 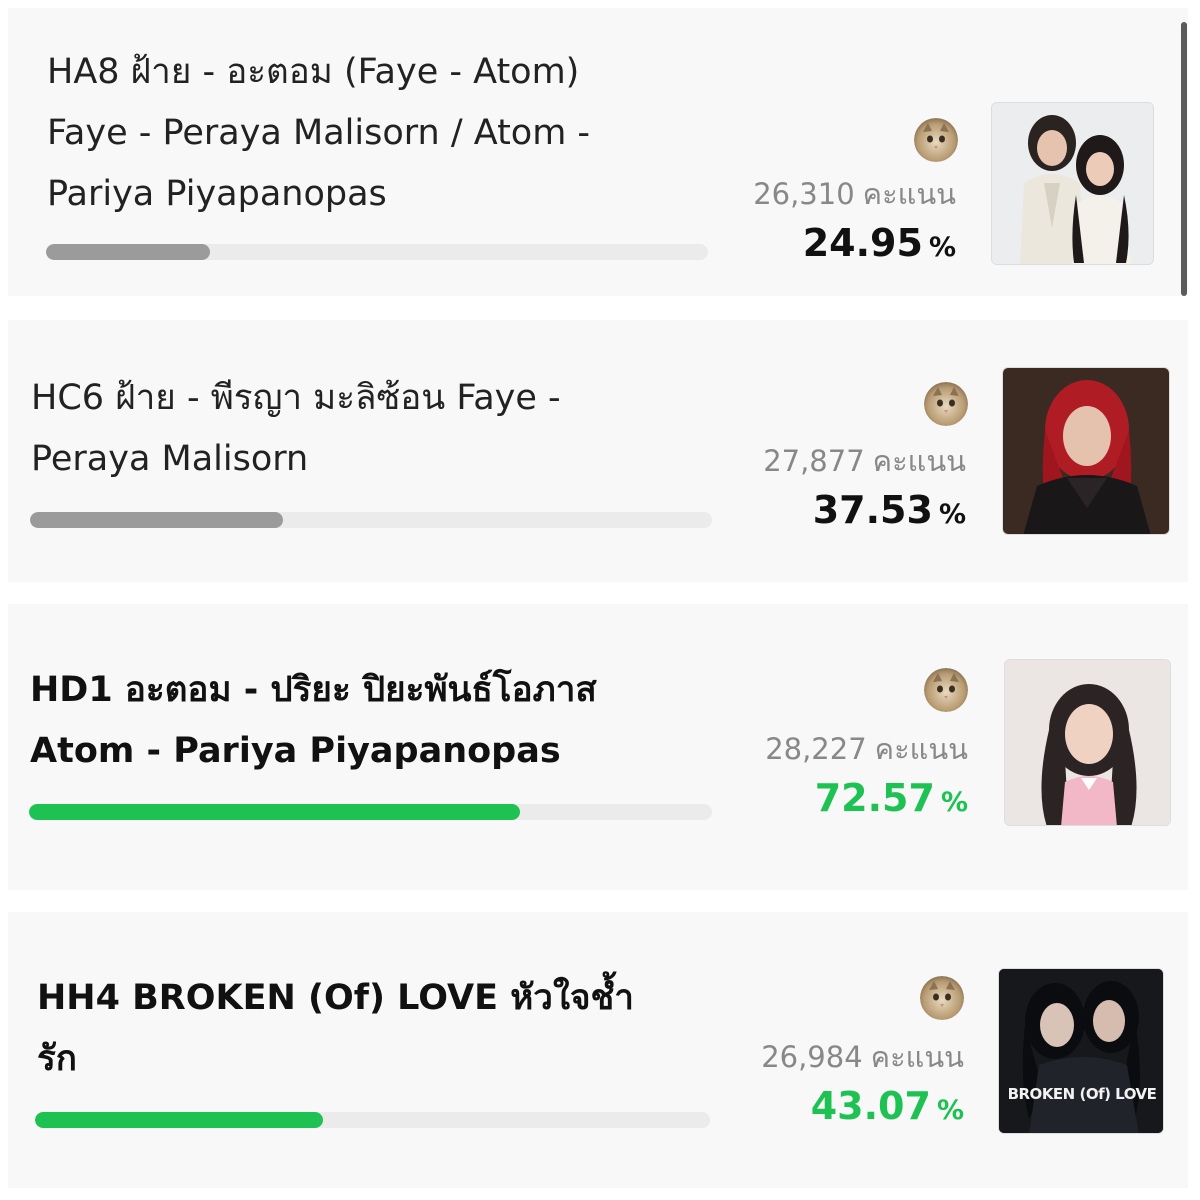 What do you see at coordinates (335, 998) in the screenshot?
I see `title-line: HH4 BROKEN (Of) LOVE หัวใจช้ำ` at bounding box center [335, 998].